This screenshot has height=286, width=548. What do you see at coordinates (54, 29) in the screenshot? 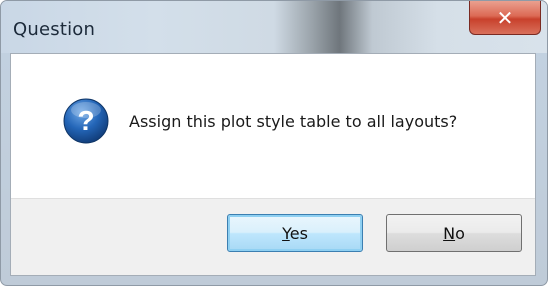
I see `window-title: Question` at bounding box center [54, 29].